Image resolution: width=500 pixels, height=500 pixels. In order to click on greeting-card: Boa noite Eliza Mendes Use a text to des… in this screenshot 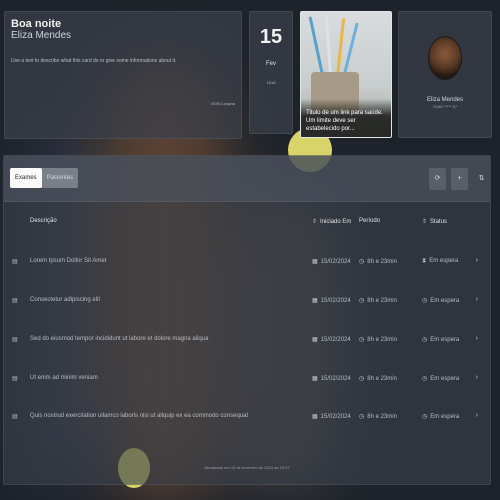, I will do `click(123, 75)`.